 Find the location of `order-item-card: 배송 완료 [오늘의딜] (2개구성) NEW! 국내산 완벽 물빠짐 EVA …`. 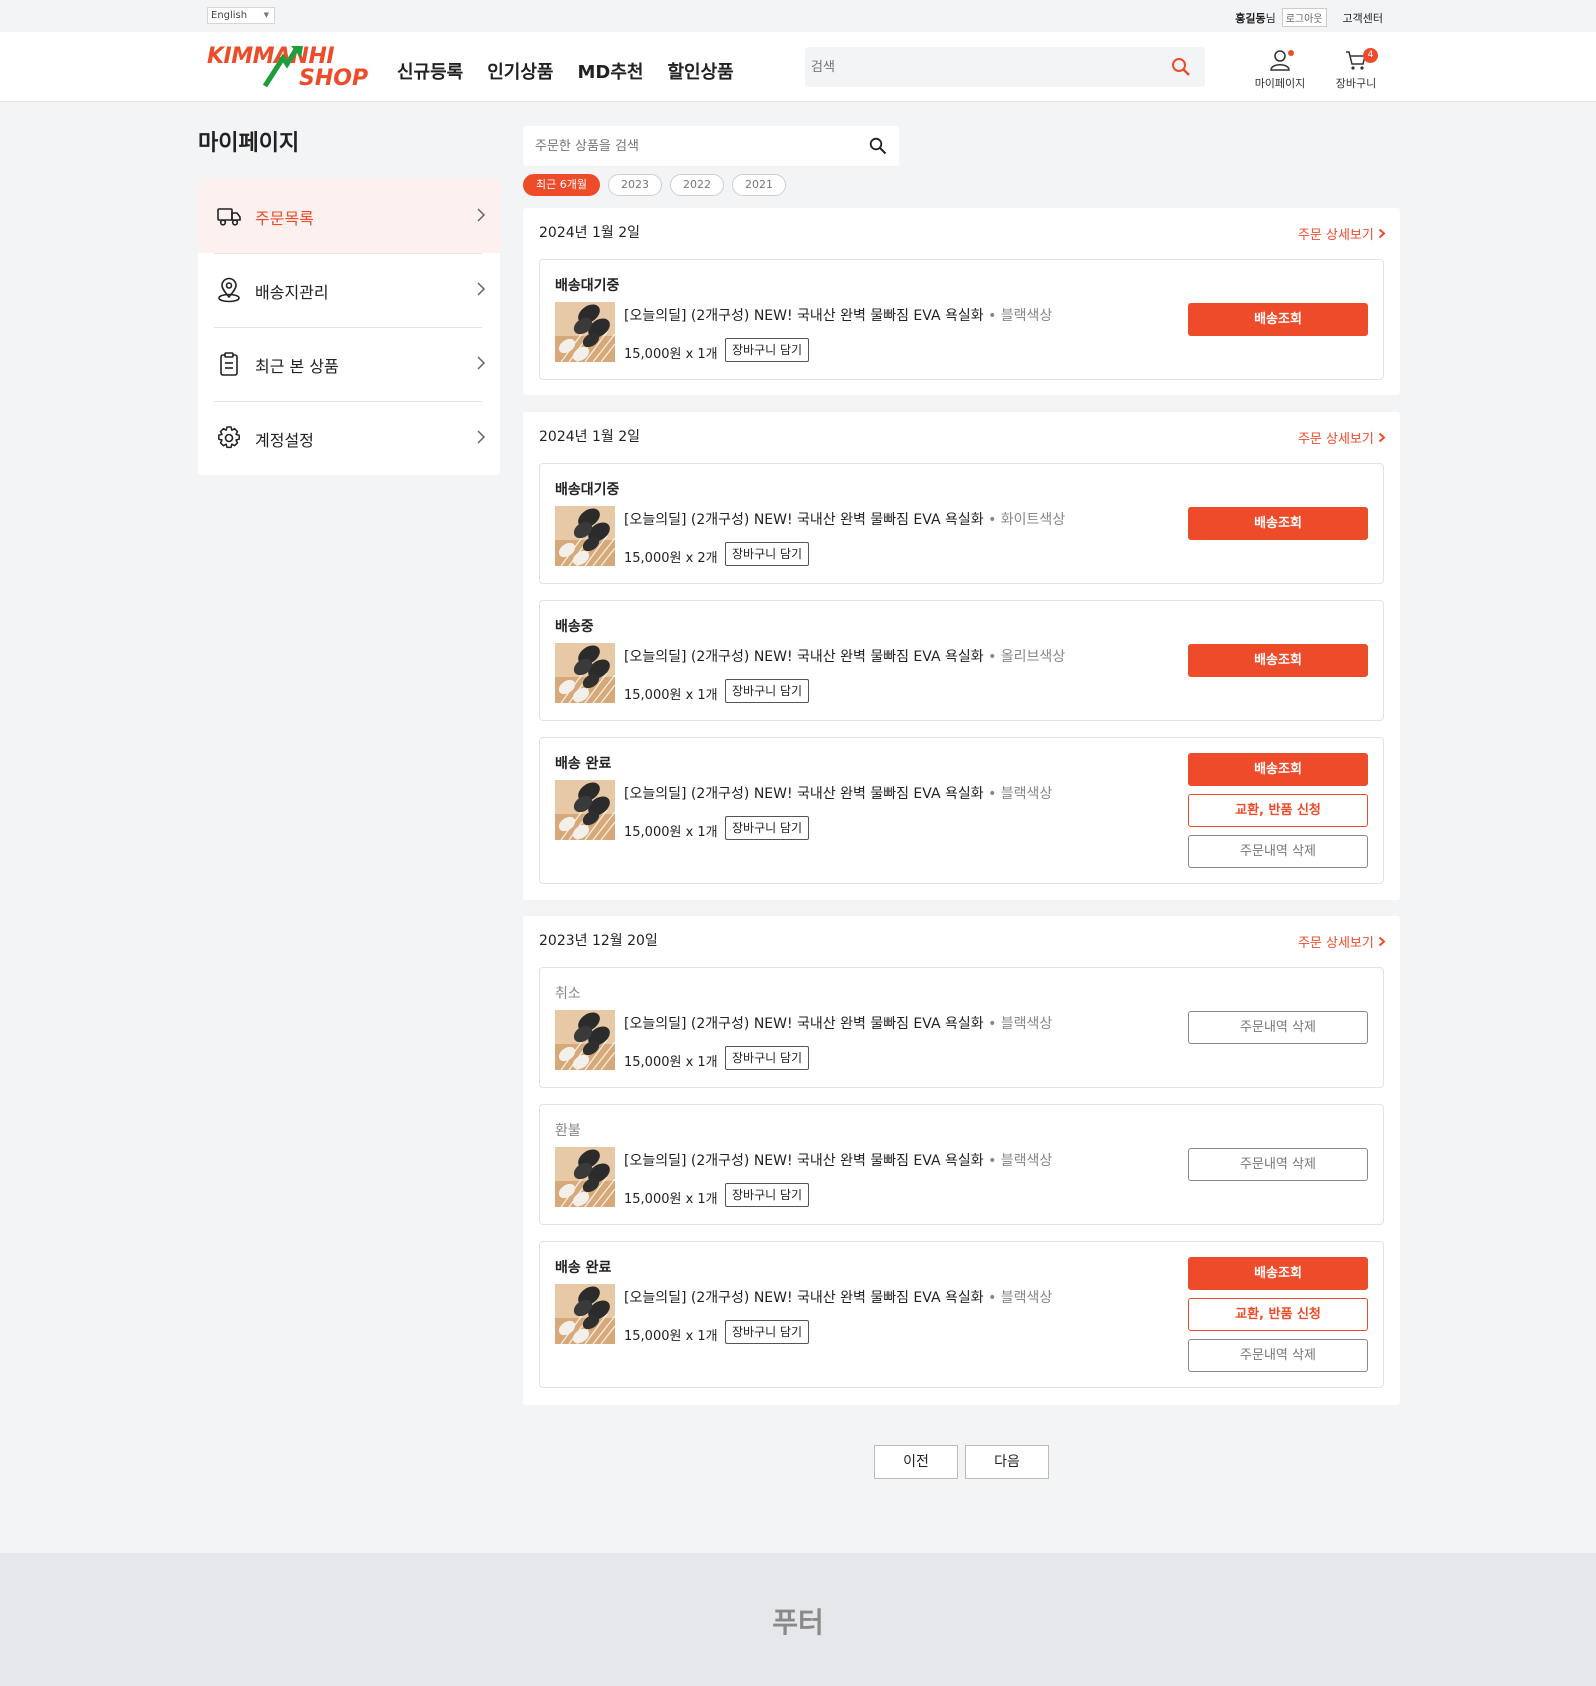

order-item-card: 배송 완료 [오늘의딜] (2개구성) NEW! 국내산 완벽 물빠짐 EVA … is located at coordinates (961, 810).